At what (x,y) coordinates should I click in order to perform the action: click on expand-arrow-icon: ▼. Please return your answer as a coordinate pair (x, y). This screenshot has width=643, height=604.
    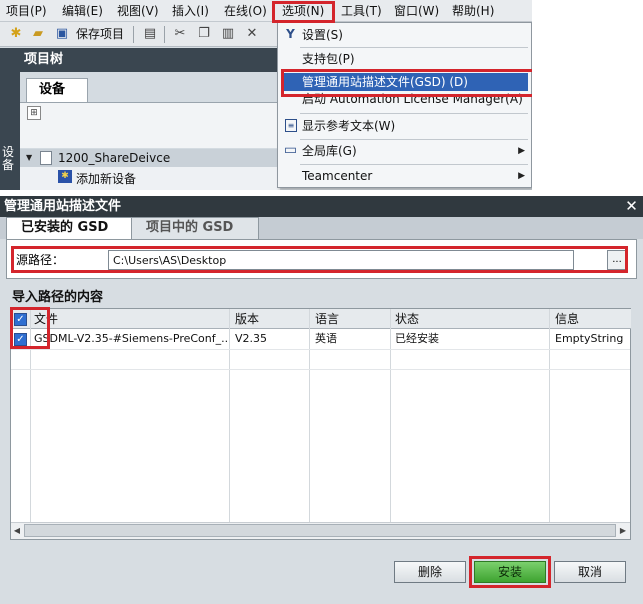
    Looking at the image, I should click on (29, 157).